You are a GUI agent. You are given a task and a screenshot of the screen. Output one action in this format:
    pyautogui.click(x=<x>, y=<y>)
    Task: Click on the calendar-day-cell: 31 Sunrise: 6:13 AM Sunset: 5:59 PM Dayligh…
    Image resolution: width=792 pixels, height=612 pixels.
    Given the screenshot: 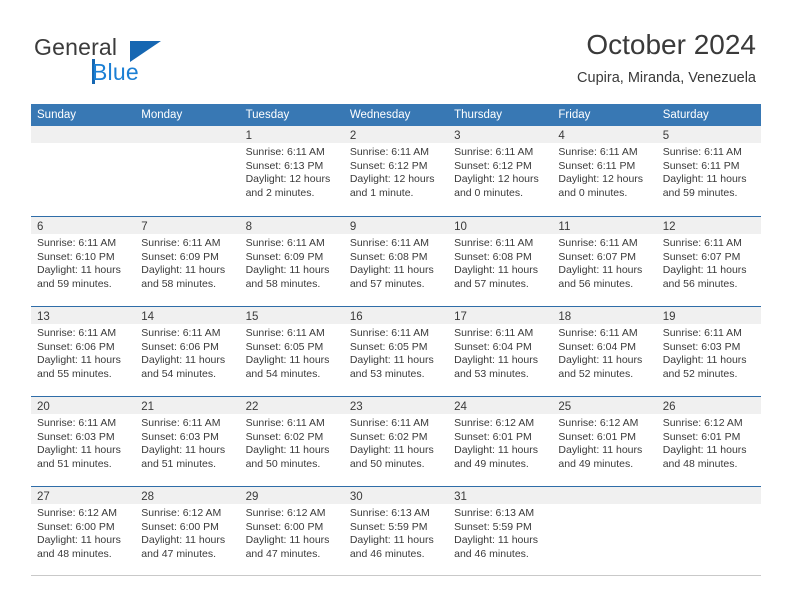 What is the action you would take?
    pyautogui.click(x=500, y=531)
    